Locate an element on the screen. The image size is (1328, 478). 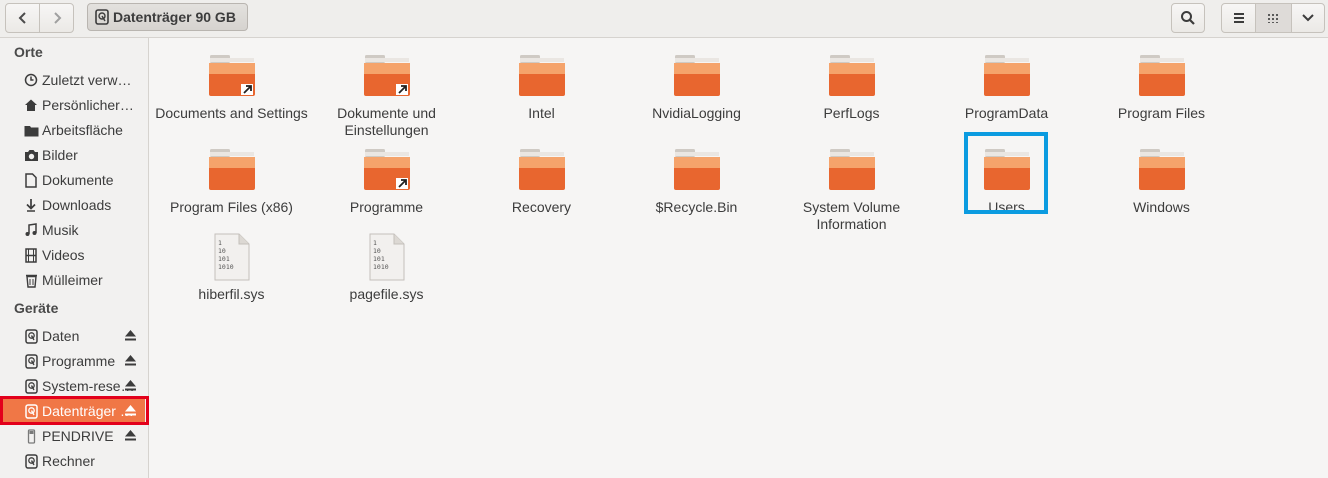
list-view-icon is located at coordinates (1238, 18).